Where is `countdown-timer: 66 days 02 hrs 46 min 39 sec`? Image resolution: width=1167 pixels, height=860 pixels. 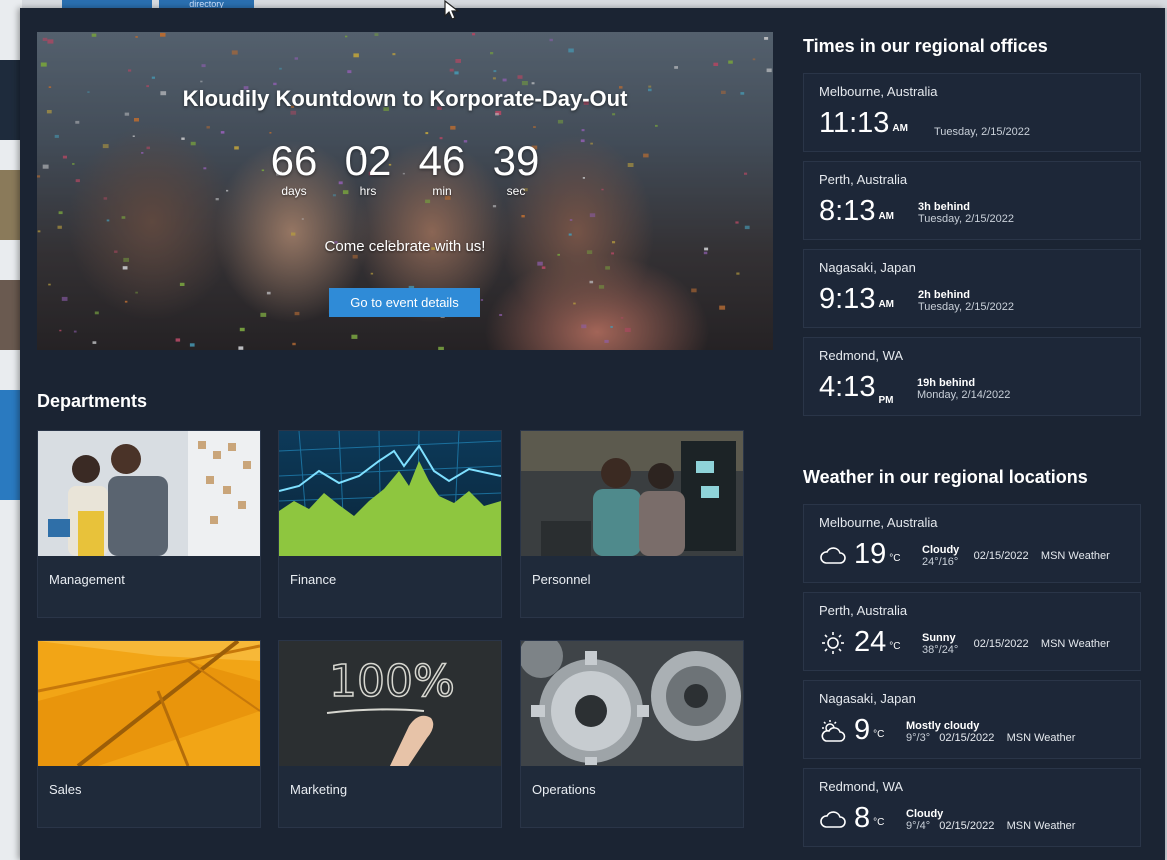
countdown-timer: 66 days 02 hrs 46 min 39 sec is located at coordinates (405, 168).